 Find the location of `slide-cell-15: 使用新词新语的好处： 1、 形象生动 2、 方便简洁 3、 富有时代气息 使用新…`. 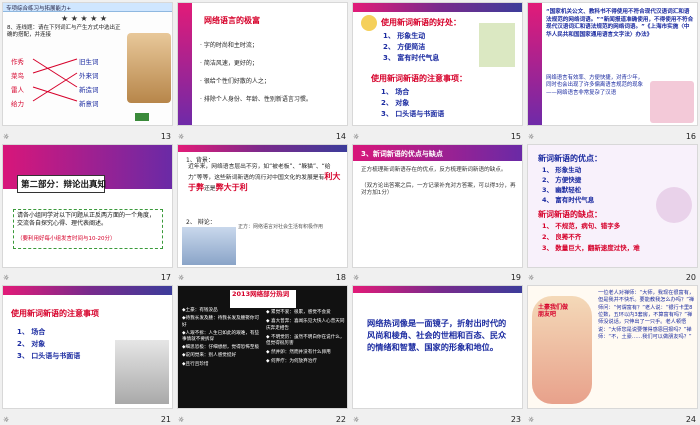

slide-cell-15: 使用新词新语的好处： 1、 形象生动 2、 方便简洁 3、 富有时代气息 使用新… is located at coordinates (437, 71).